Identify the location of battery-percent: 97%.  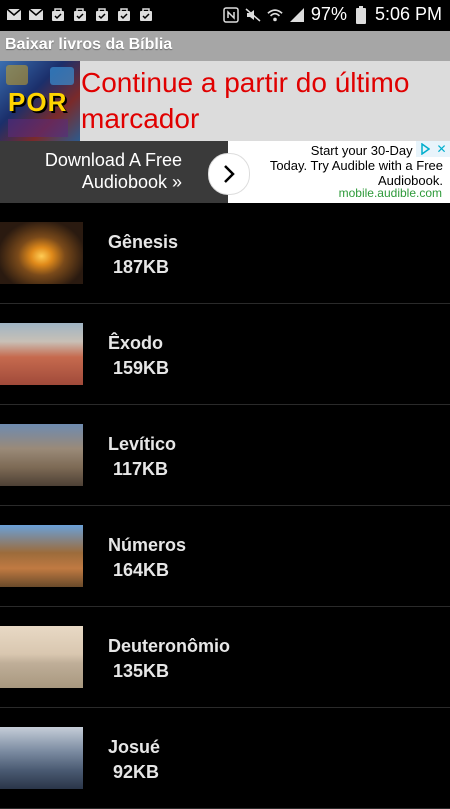
(328, 14).